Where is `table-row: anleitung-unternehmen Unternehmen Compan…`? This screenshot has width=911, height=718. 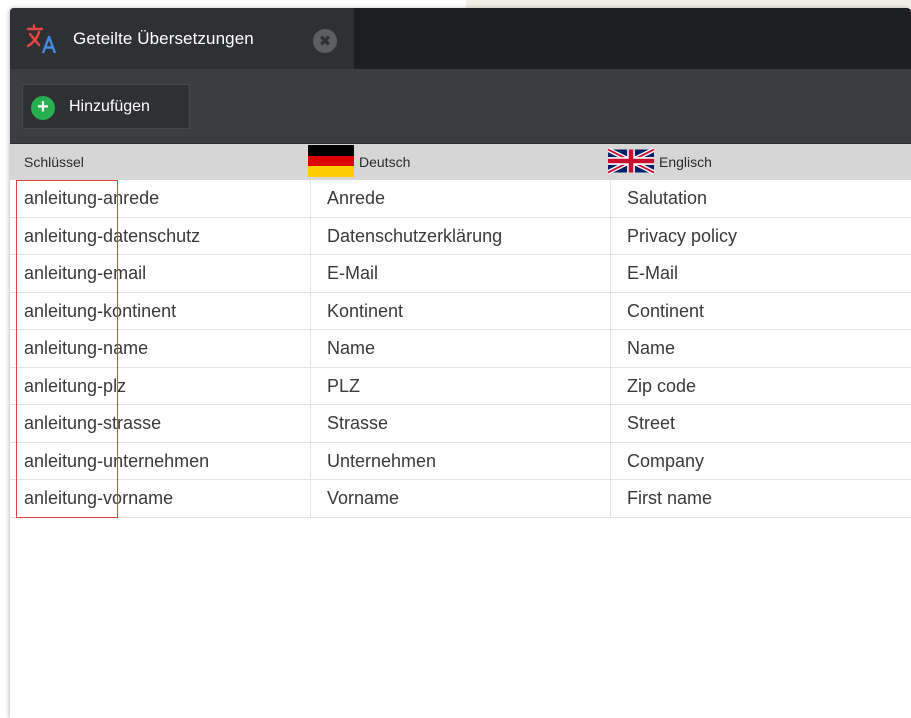
table-row: anleitung-unternehmen Unternehmen Compan… is located at coordinates (460, 461).